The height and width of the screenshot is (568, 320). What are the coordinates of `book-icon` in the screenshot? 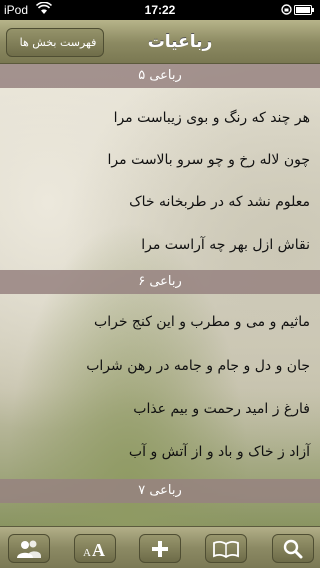 It's located at (226, 549).